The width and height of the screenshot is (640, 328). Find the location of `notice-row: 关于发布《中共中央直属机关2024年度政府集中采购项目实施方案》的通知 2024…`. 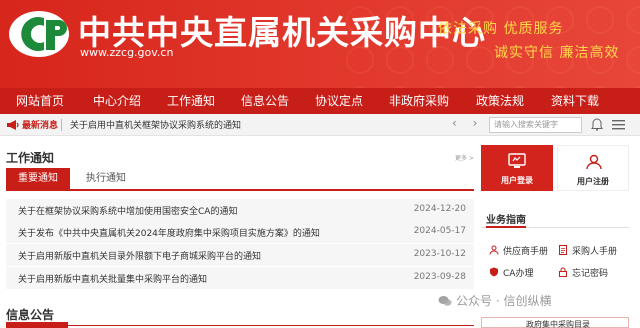

notice-row: 关于发布《中共中央直属机关2024年度政府集中采购项目实施方案》的通知 2024… is located at coordinates (240, 232).